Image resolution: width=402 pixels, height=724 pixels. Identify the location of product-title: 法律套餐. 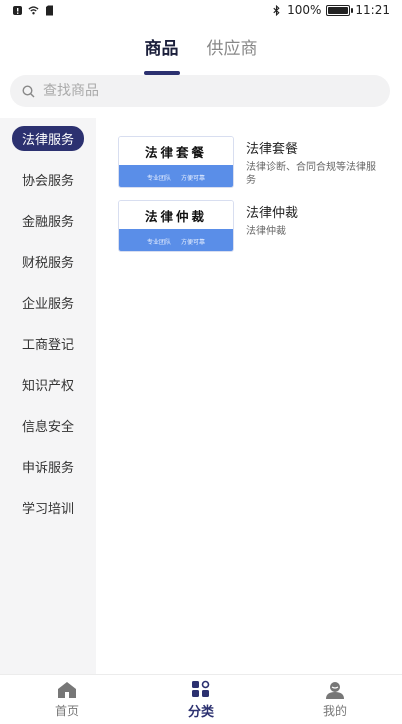
(272, 149).